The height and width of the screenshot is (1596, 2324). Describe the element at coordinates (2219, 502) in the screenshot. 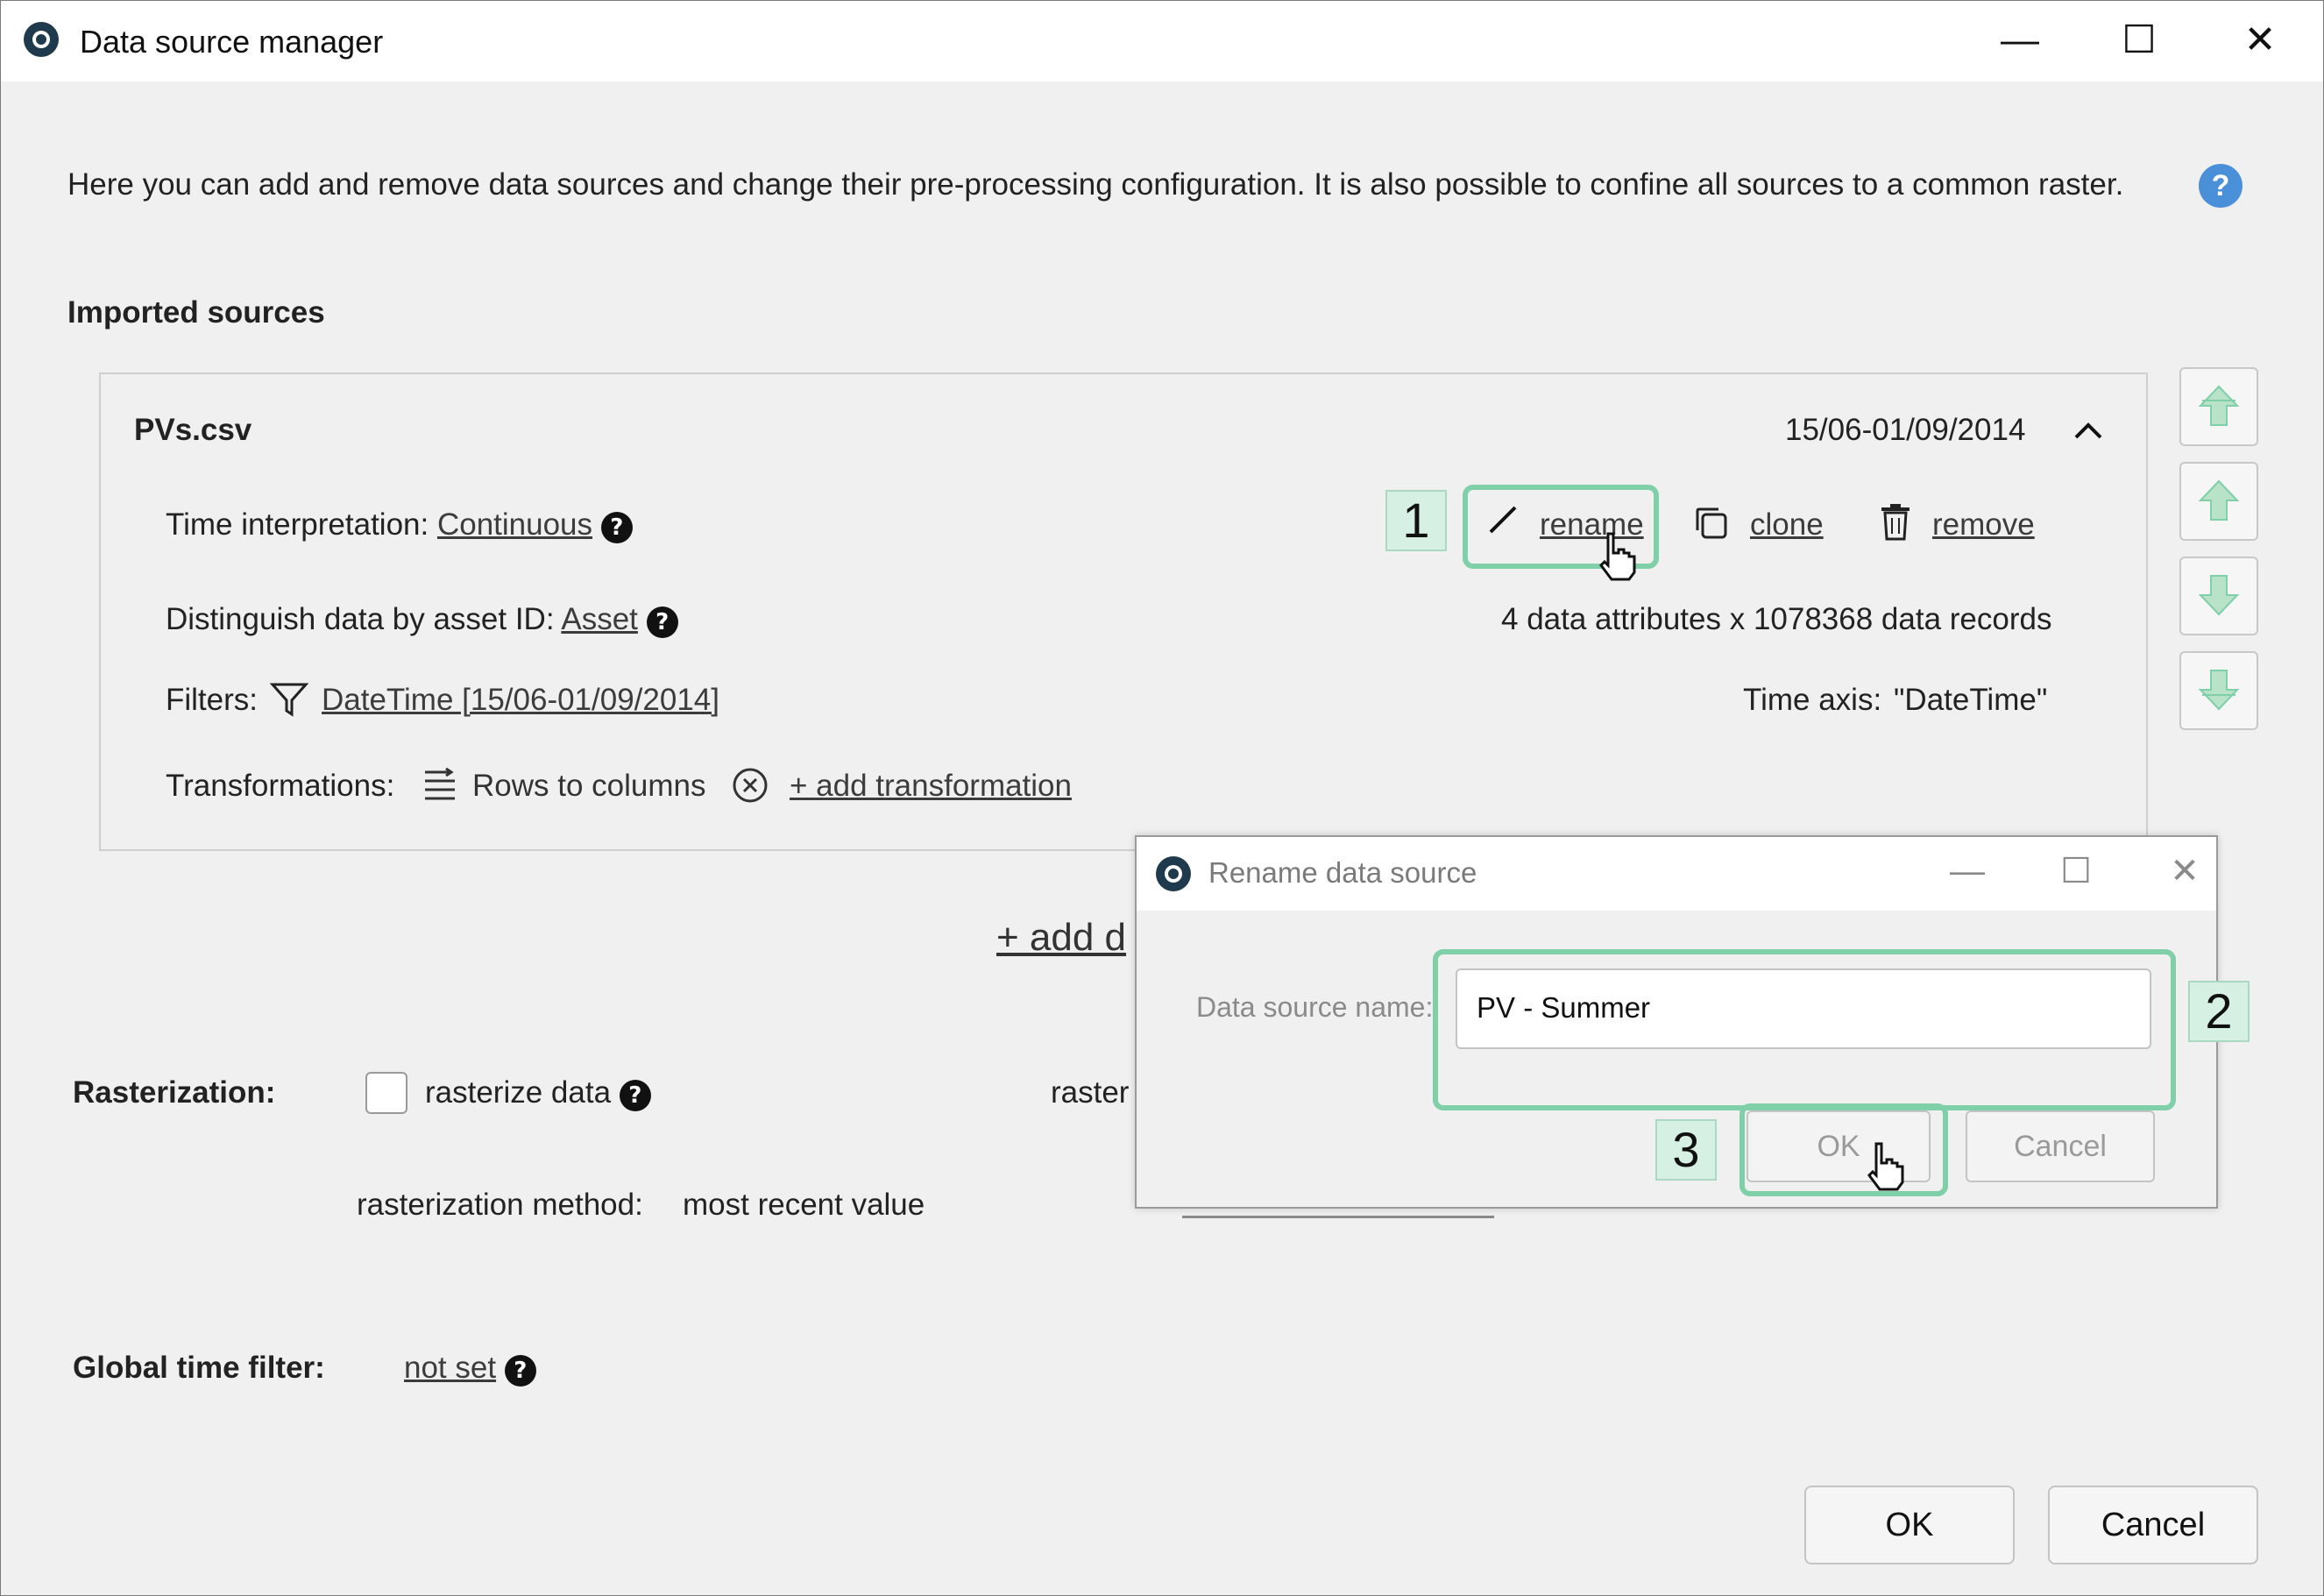

I see `move-up-button` at that location.